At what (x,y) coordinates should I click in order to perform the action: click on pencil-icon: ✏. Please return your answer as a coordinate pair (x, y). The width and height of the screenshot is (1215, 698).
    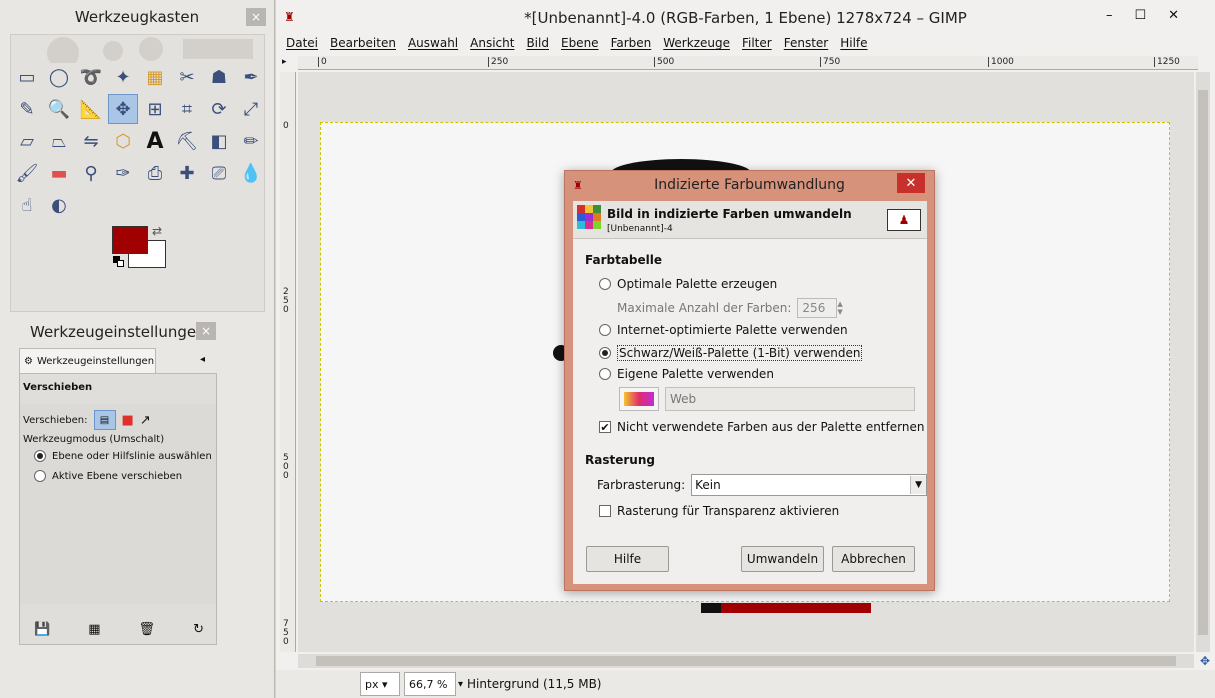
    Looking at the image, I should click on (251, 141).